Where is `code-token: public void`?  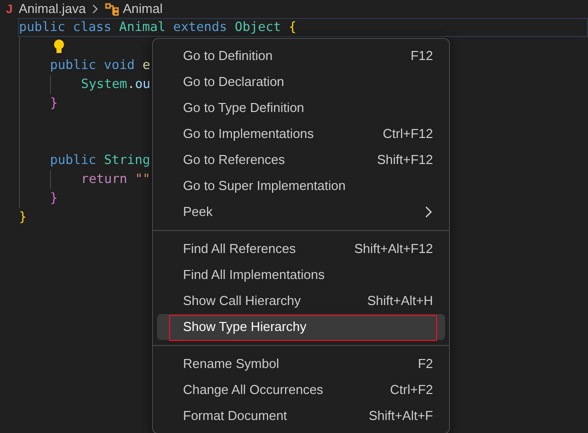 code-token: public void is located at coordinates (93, 65).